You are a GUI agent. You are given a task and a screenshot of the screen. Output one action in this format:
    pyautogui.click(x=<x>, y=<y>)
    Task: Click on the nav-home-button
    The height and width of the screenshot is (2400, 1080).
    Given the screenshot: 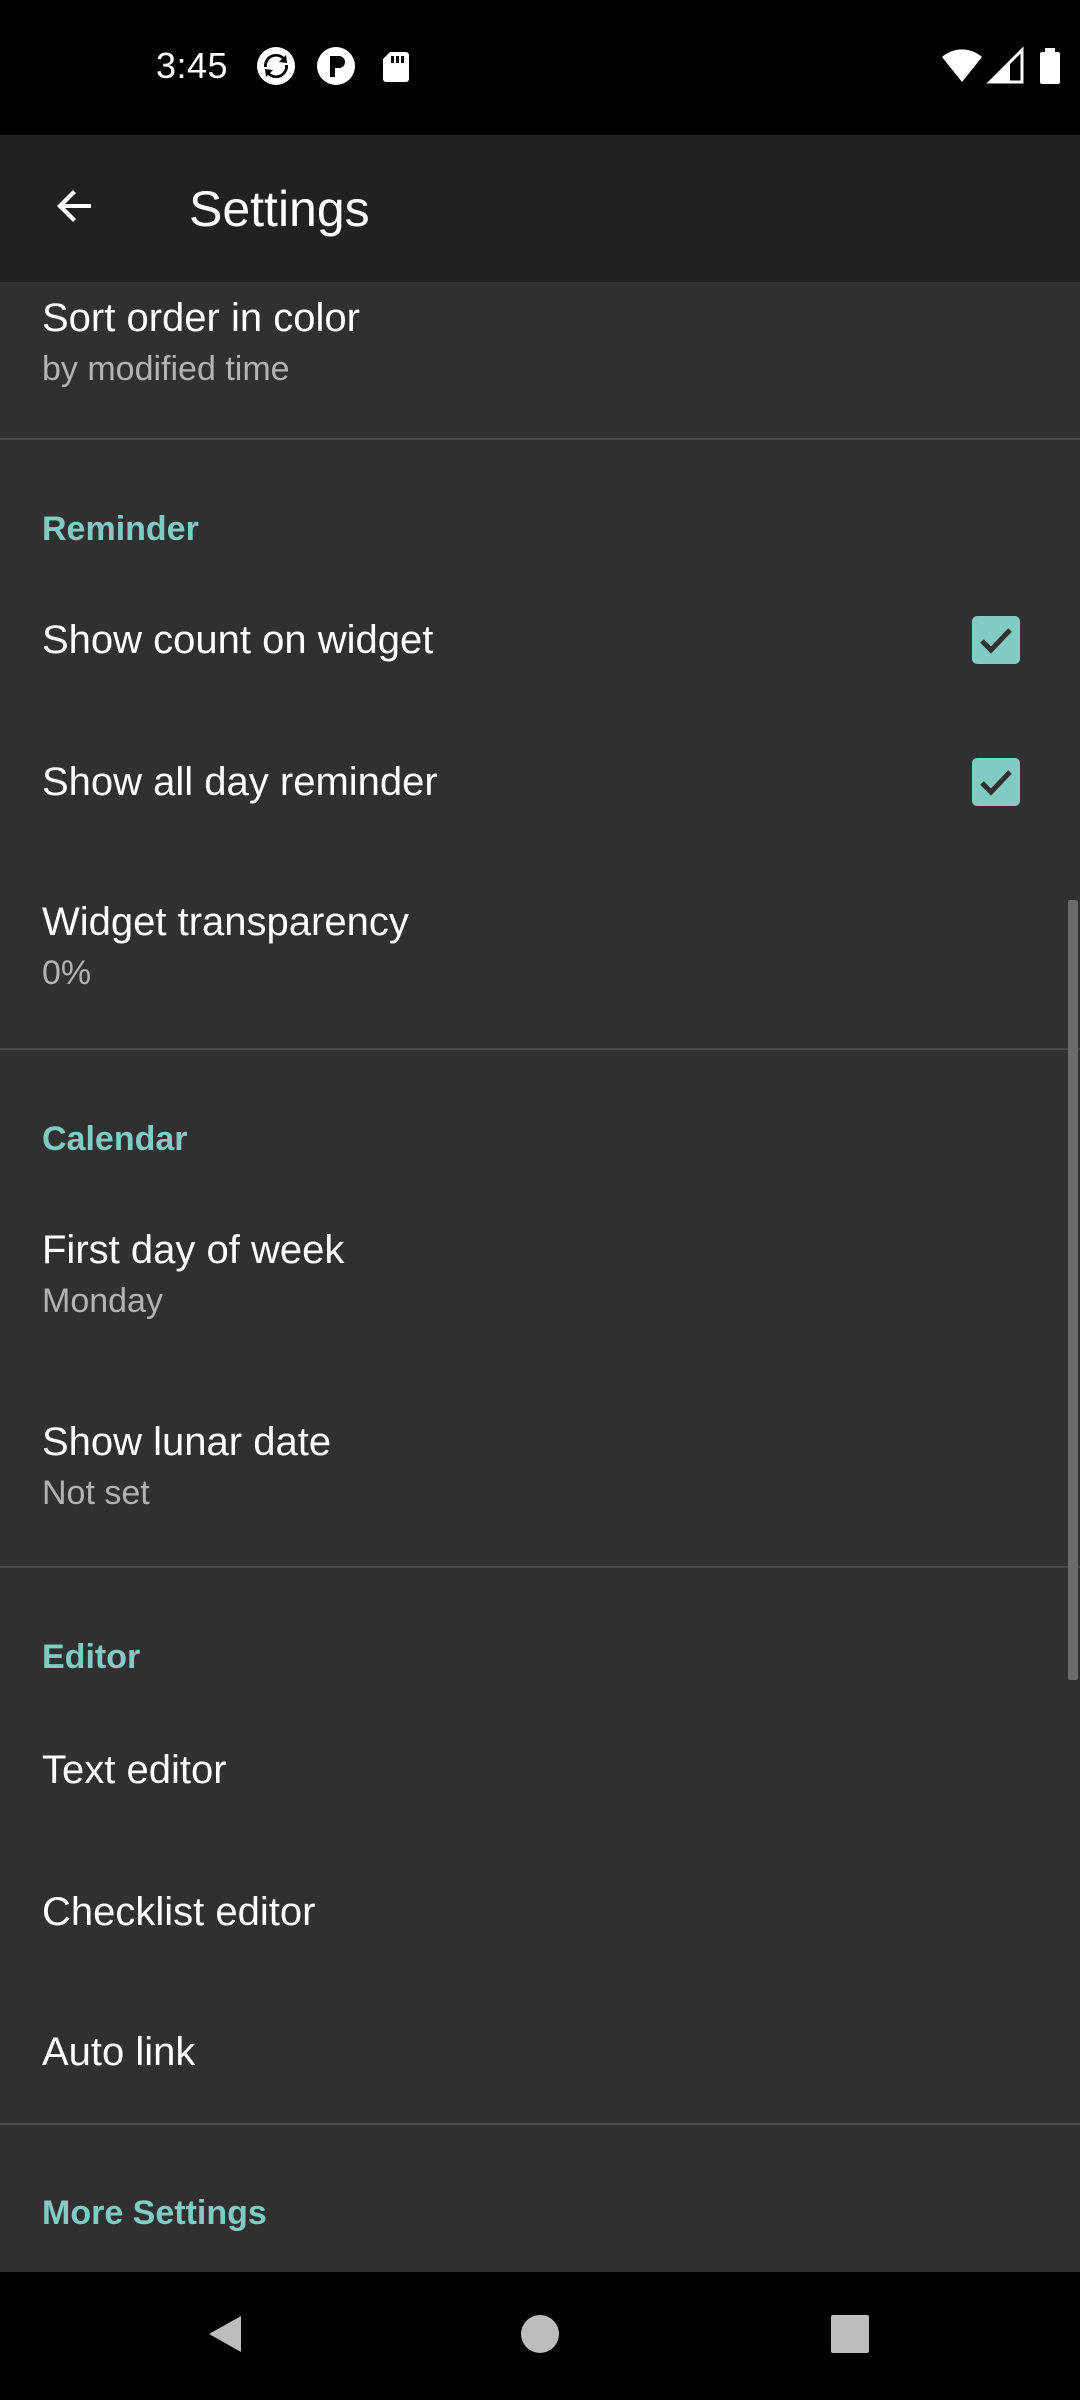 What is the action you would take?
    pyautogui.click(x=540, y=2336)
    